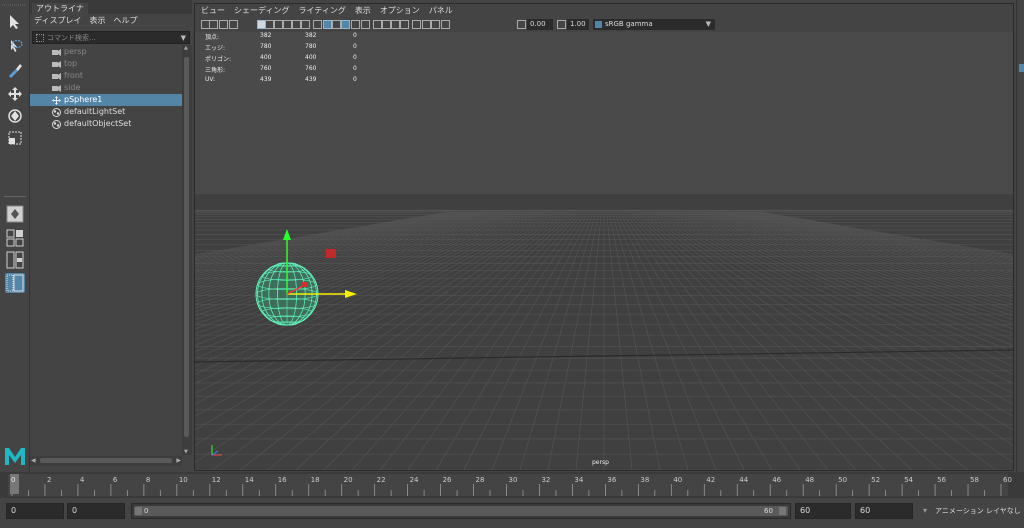 Image resolution: width=1024 pixels, height=528 pixels. What do you see at coordinates (287, 24) in the screenshot?
I see `gate-mask-icon` at bounding box center [287, 24].